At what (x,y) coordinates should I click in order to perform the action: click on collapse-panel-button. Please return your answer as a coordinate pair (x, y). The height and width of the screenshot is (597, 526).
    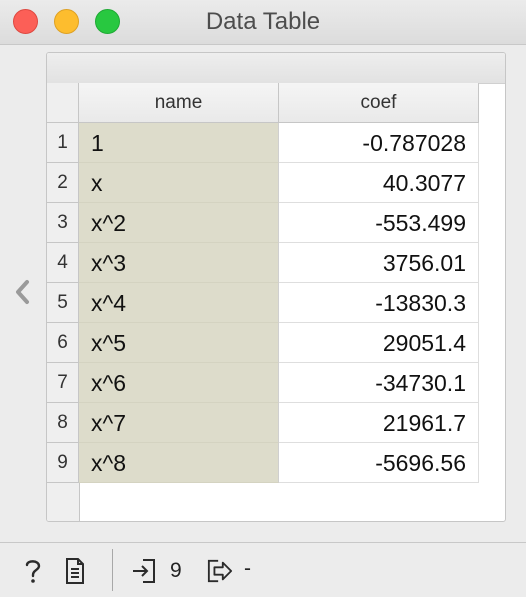
    Looking at the image, I should click on (22, 292).